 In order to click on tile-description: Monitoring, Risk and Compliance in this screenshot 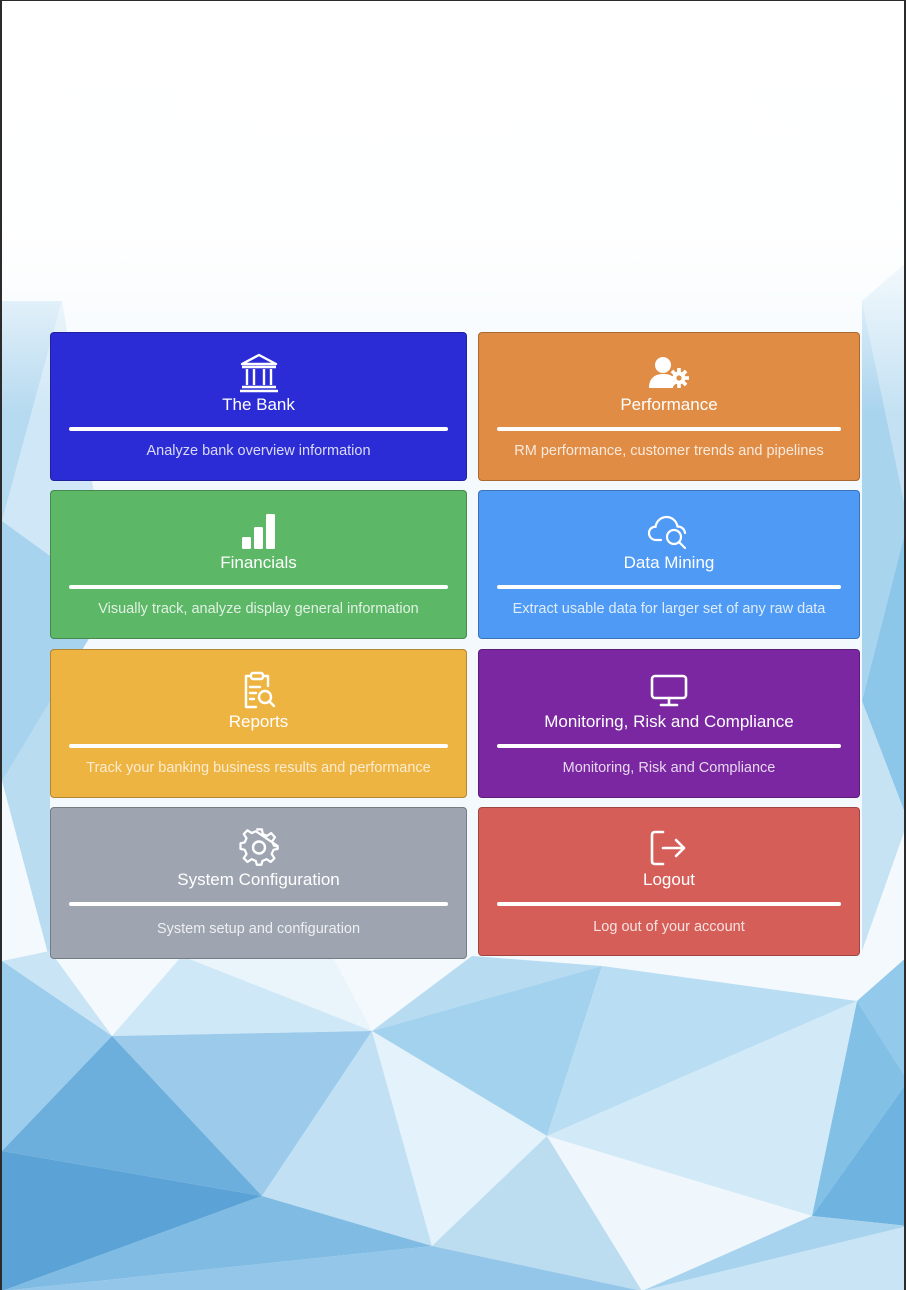, I will do `click(669, 768)`.